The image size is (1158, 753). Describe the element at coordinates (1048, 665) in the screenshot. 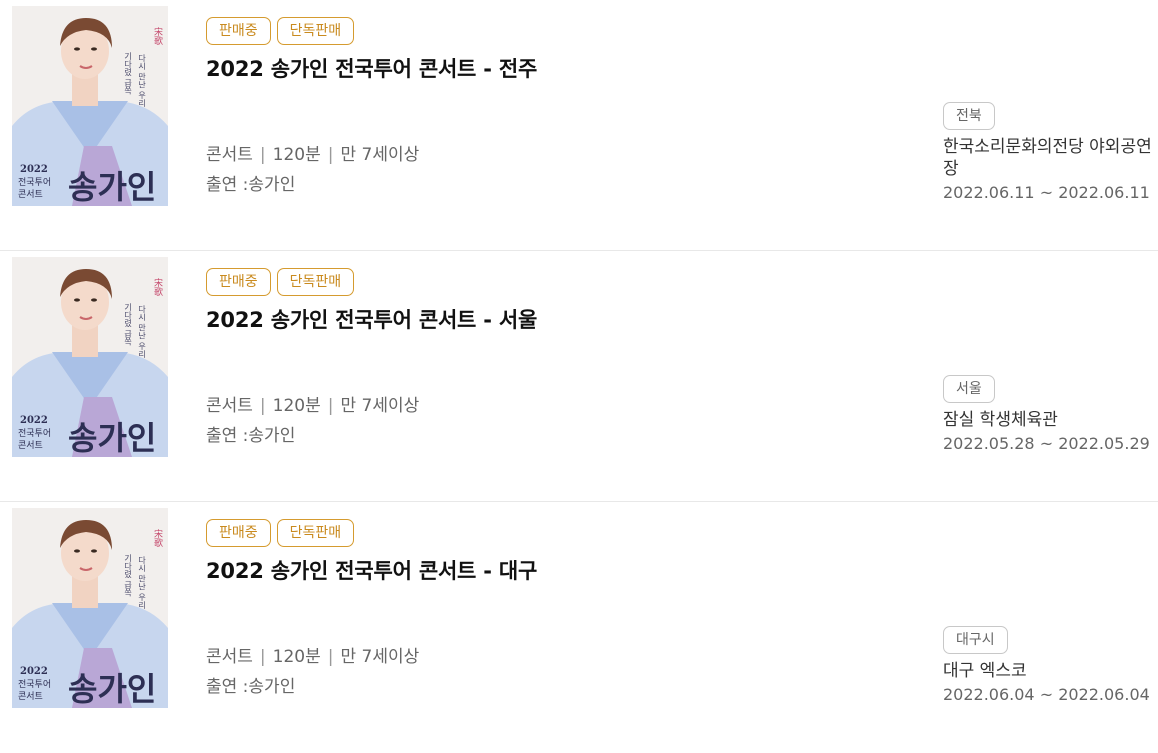

I see `venue-info: 대구시 대구 엑스코 2022.06.04 ~ 2022.06.04` at that location.